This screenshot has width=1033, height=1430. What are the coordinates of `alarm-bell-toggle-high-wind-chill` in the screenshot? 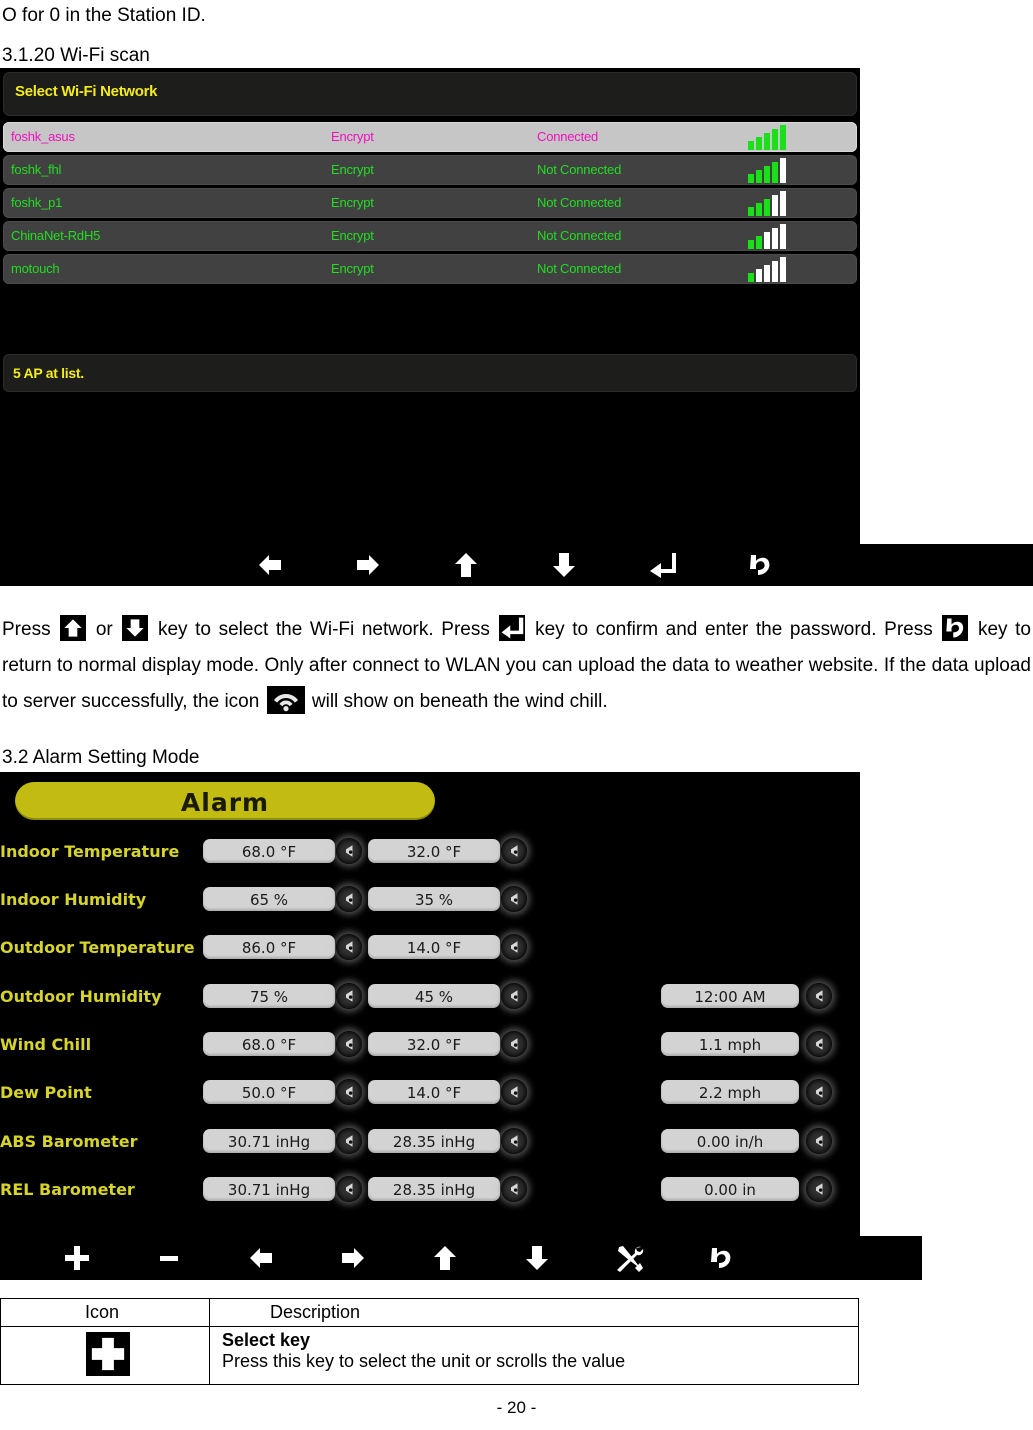 It's located at (349, 1044).